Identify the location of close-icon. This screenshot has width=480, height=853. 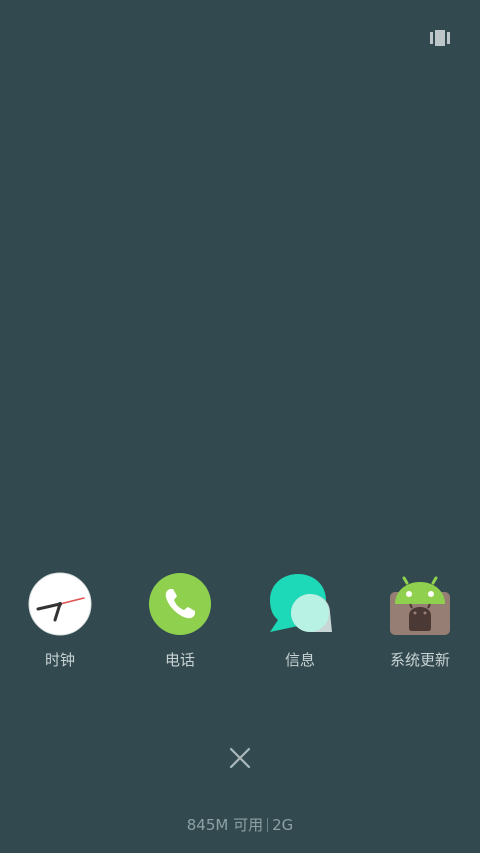
(240, 758).